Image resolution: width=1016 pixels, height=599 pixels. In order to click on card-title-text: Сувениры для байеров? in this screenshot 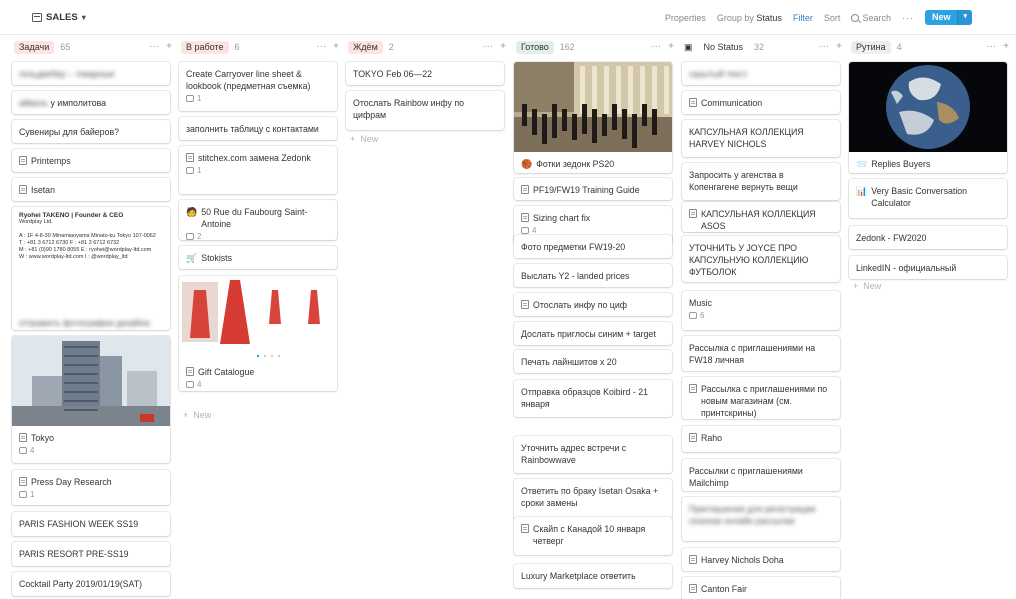, I will do `click(69, 132)`.